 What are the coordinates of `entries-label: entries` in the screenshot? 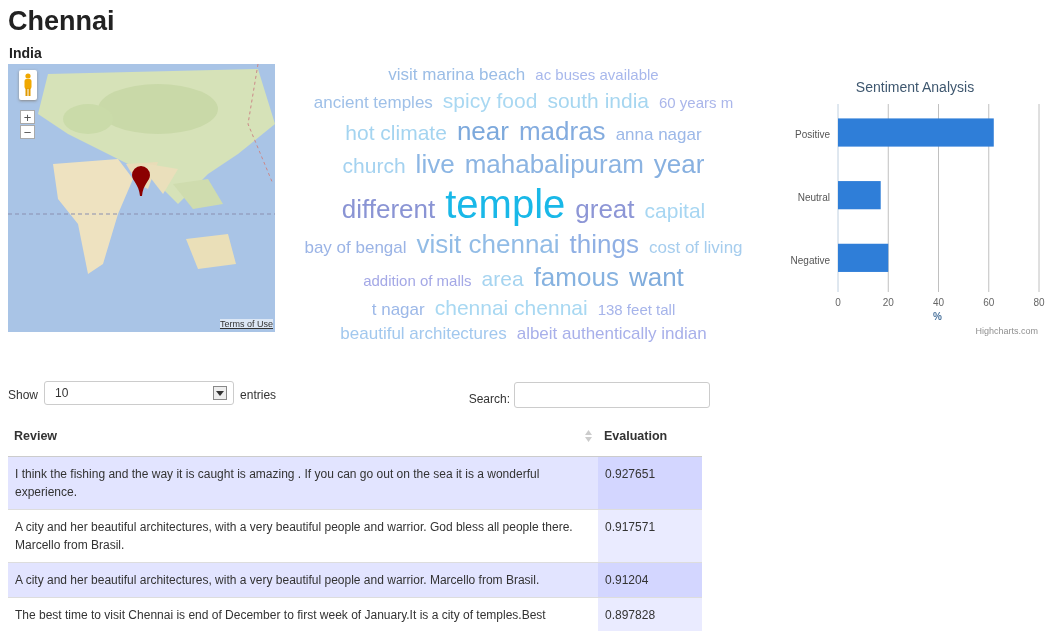 It's located at (258, 395).